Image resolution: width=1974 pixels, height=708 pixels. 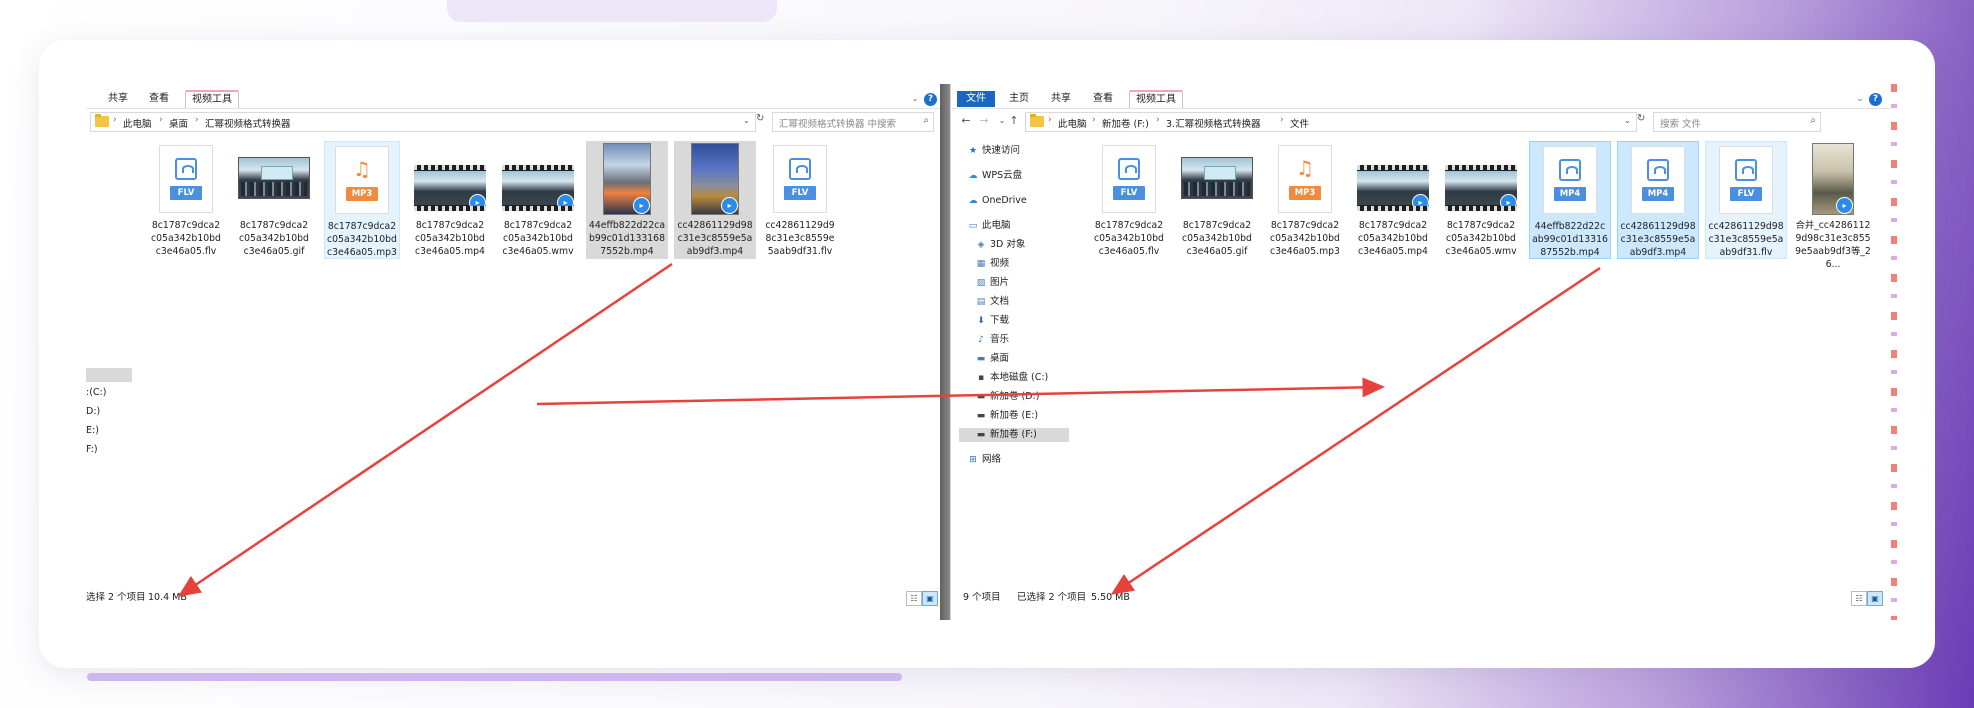 I want to click on nav-music: ♪ 音乐, so click(x=992, y=340).